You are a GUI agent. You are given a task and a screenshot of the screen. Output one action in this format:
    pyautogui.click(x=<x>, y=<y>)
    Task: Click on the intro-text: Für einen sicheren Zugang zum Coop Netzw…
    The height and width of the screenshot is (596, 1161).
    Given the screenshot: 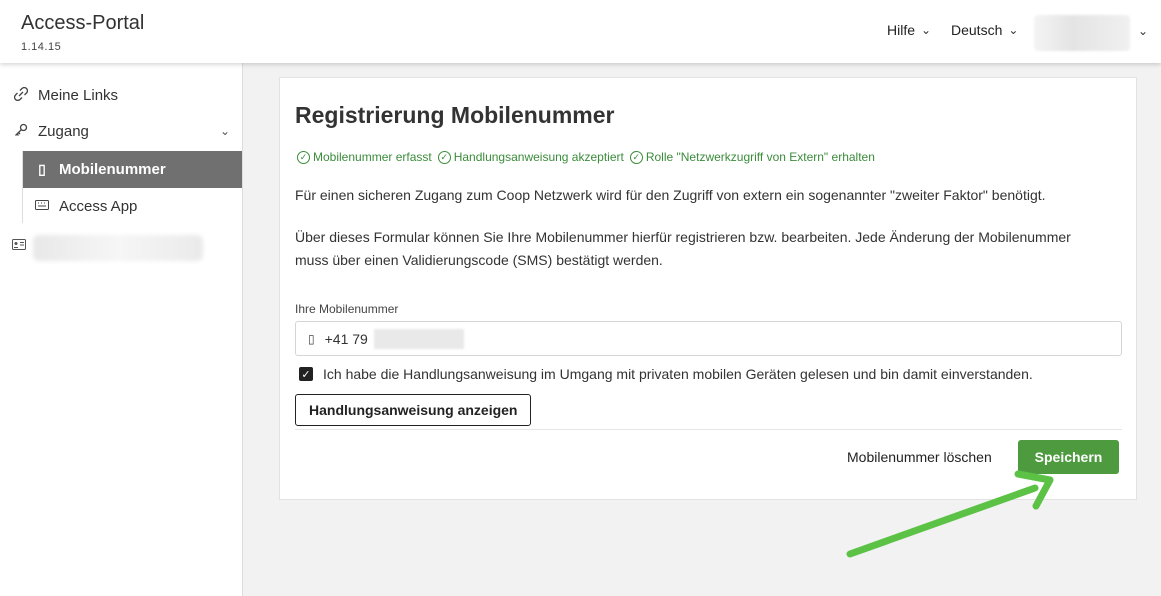 What is the action you would take?
    pyautogui.click(x=670, y=195)
    